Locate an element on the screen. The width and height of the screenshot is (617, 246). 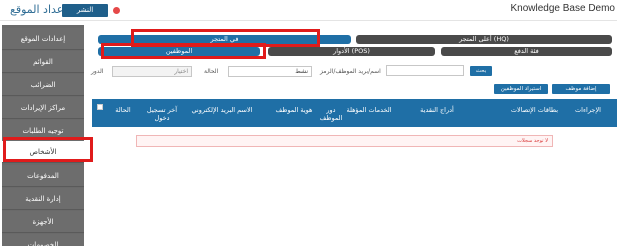
column-header-actions: الإجراءات is located at coordinates (588, 110).